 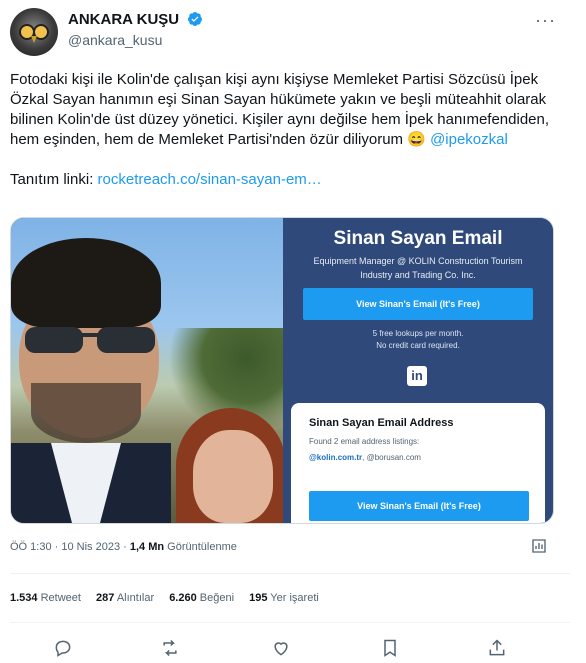 I want to click on stat-bookmarks: 195 Yer işareti, so click(x=284, y=598).